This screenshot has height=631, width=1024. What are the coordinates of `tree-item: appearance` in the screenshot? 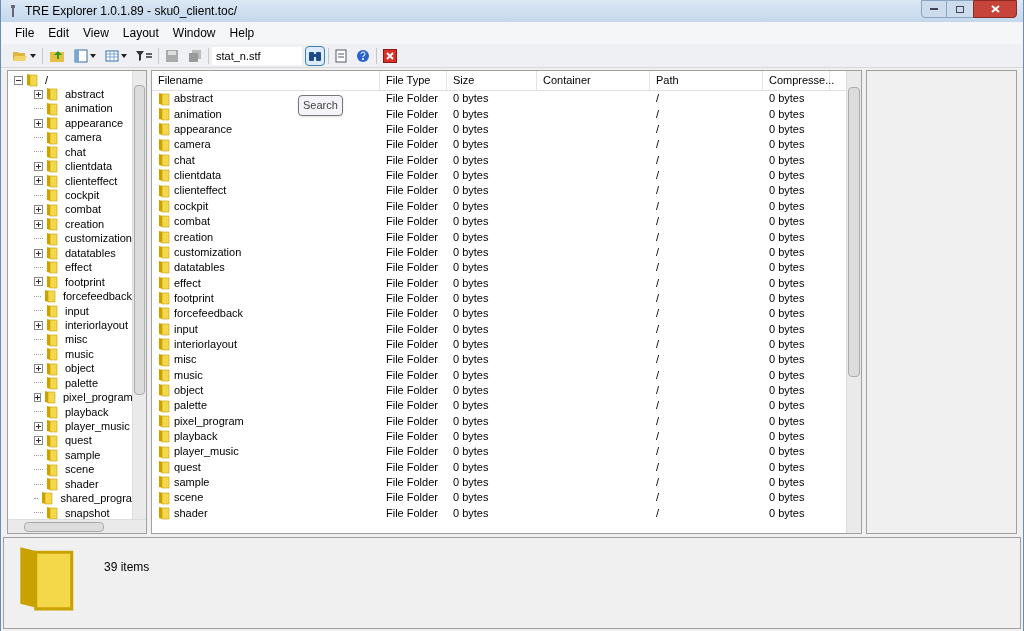 It's located at (94, 123).